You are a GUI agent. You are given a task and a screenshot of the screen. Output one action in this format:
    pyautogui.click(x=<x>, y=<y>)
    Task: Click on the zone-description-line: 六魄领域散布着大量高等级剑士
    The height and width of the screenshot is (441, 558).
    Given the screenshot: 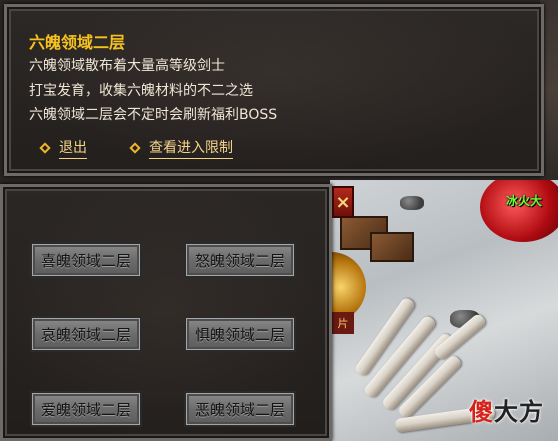 What is the action you would take?
    pyautogui.click(x=127, y=66)
    